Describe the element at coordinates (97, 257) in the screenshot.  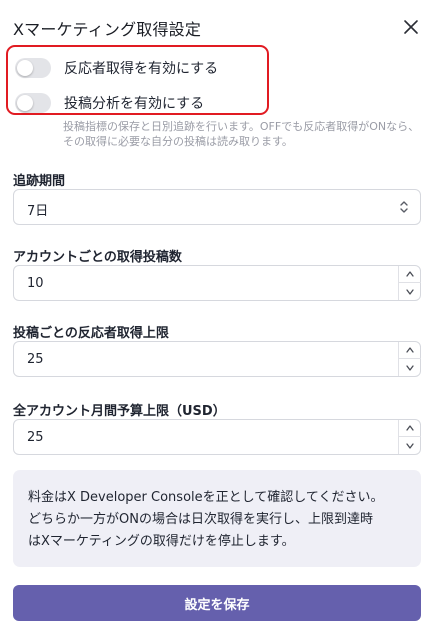
I see `posts-per-account-label: アカウントごとの取得投稿数` at that location.